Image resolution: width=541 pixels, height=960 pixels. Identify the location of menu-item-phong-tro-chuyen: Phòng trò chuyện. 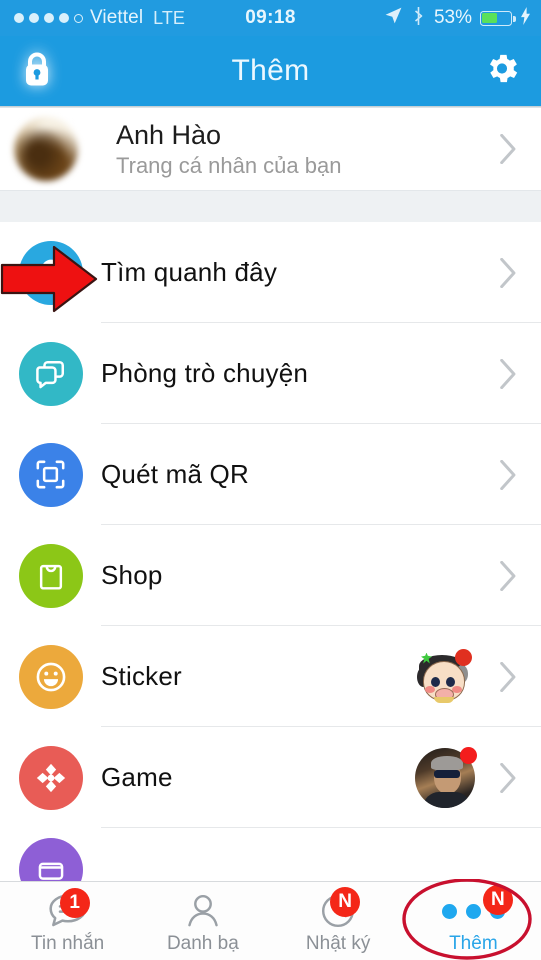
(270, 373).